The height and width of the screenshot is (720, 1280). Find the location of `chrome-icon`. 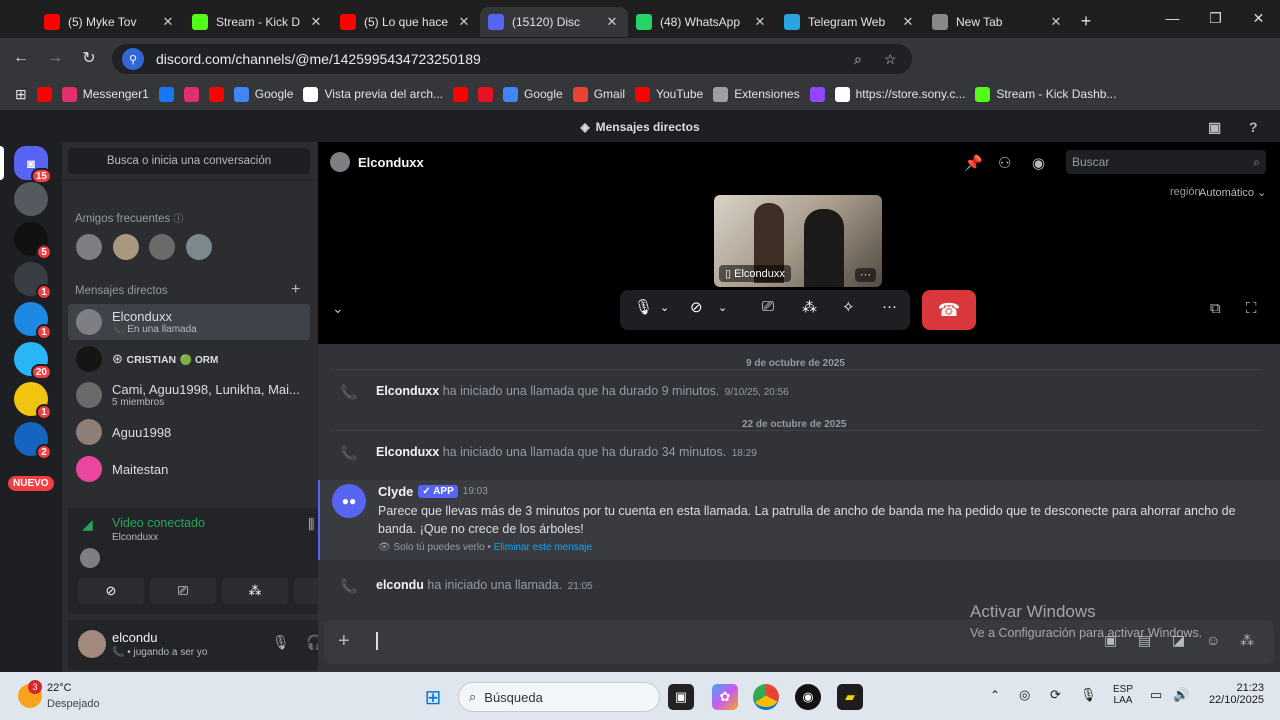

chrome-icon is located at coordinates (766, 697).